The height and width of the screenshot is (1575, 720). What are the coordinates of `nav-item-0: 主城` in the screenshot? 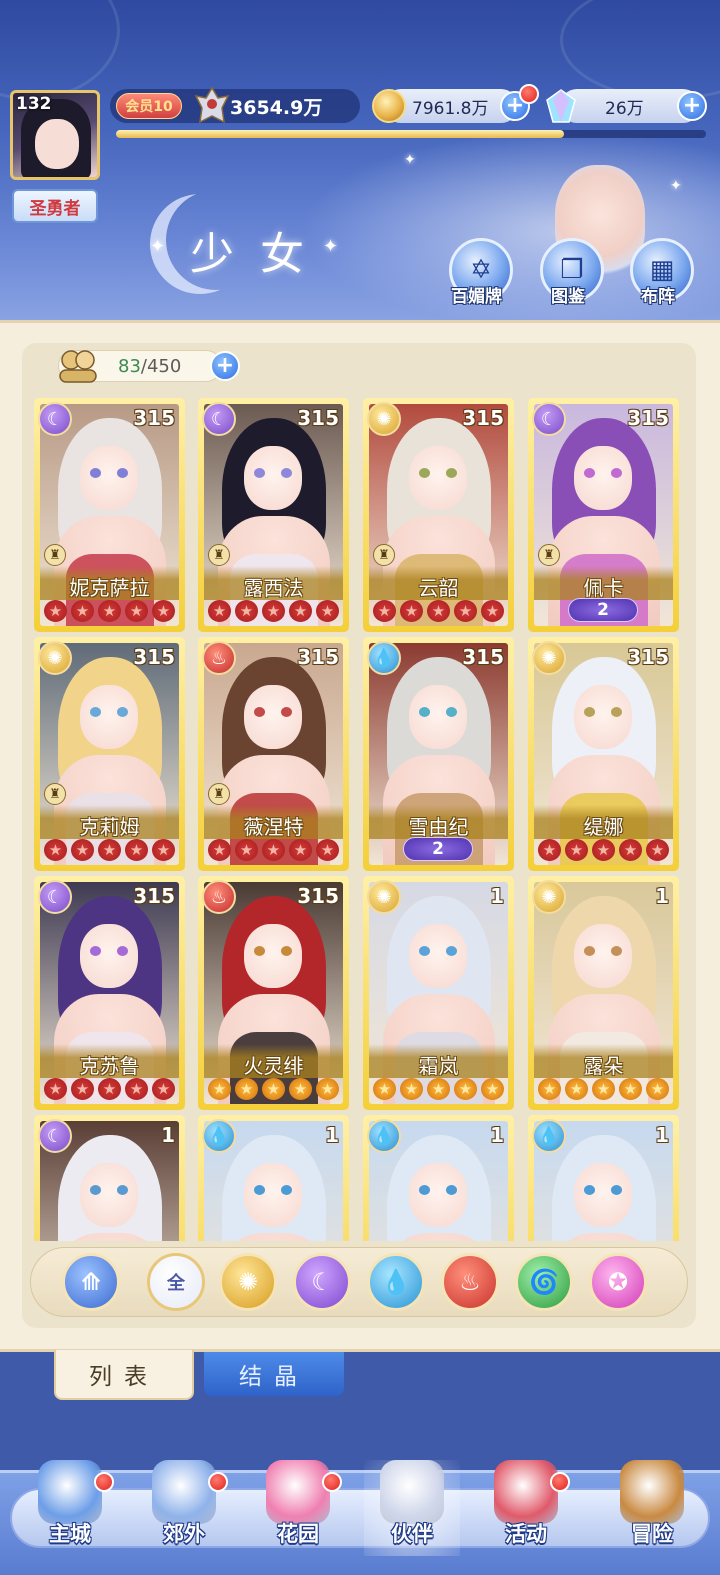 It's located at (70, 1508).